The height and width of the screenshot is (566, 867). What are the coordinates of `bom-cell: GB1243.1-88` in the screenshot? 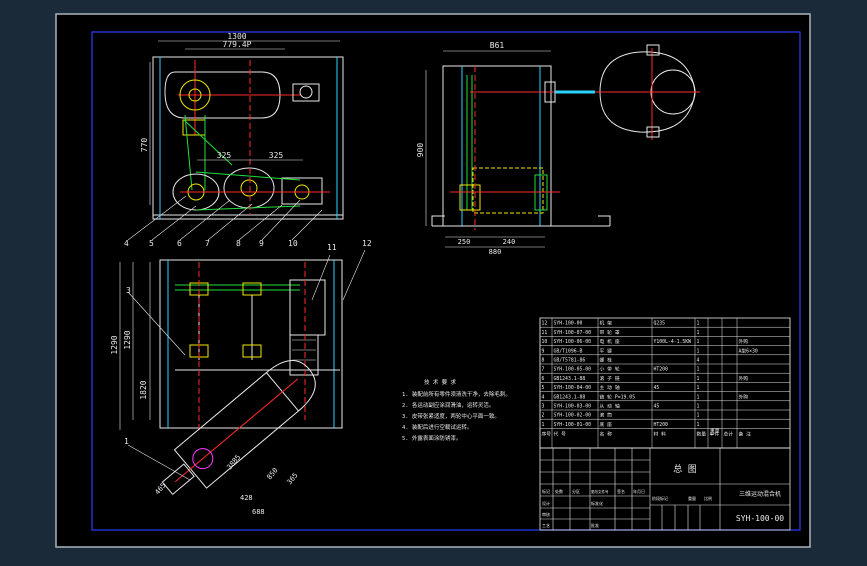 It's located at (570, 379).